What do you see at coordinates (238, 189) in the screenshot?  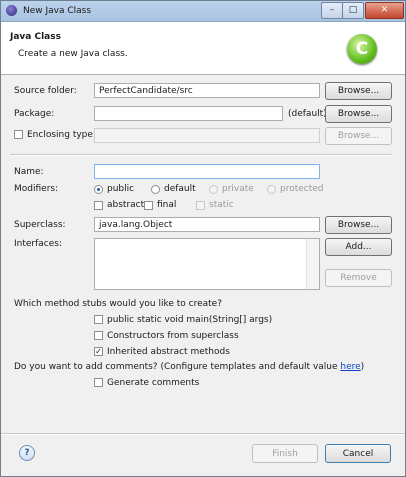 I see `private-radio-label: private` at bounding box center [238, 189].